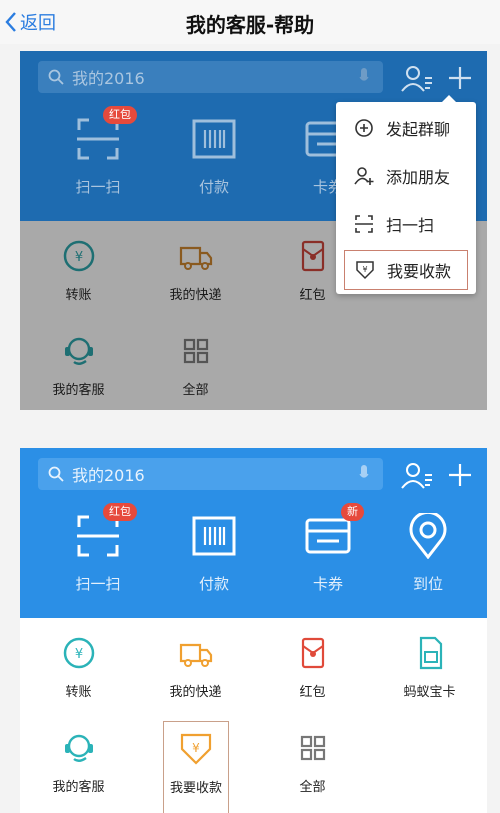 Image resolution: width=500 pixels, height=813 pixels. I want to click on location-icon, so click(428, 535).